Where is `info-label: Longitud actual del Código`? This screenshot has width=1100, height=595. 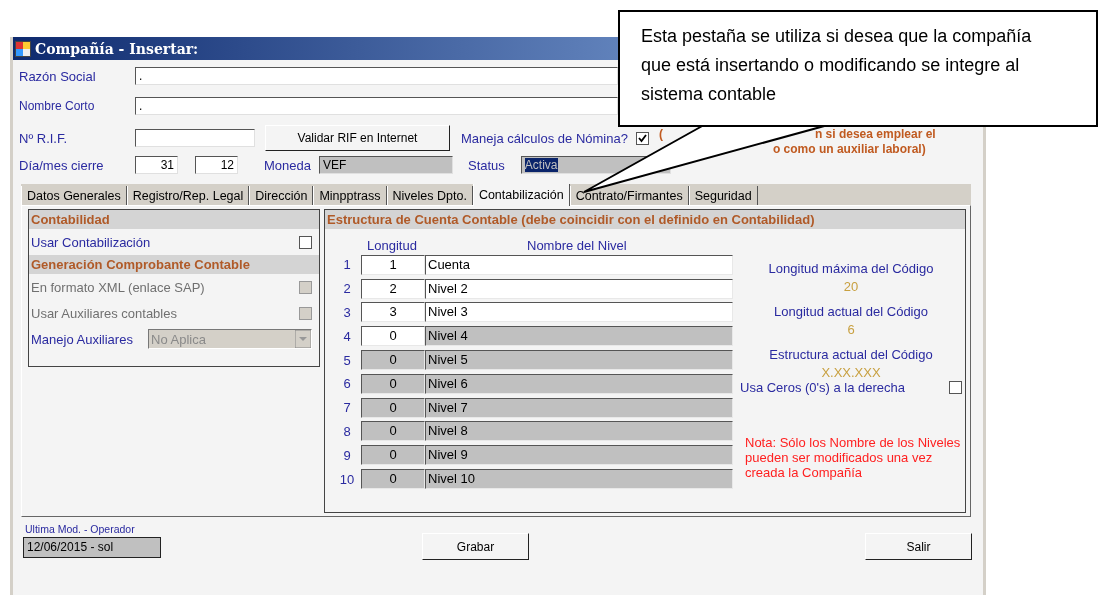 info-label: Longitud actual del Código is located at coordinates (851, 311).